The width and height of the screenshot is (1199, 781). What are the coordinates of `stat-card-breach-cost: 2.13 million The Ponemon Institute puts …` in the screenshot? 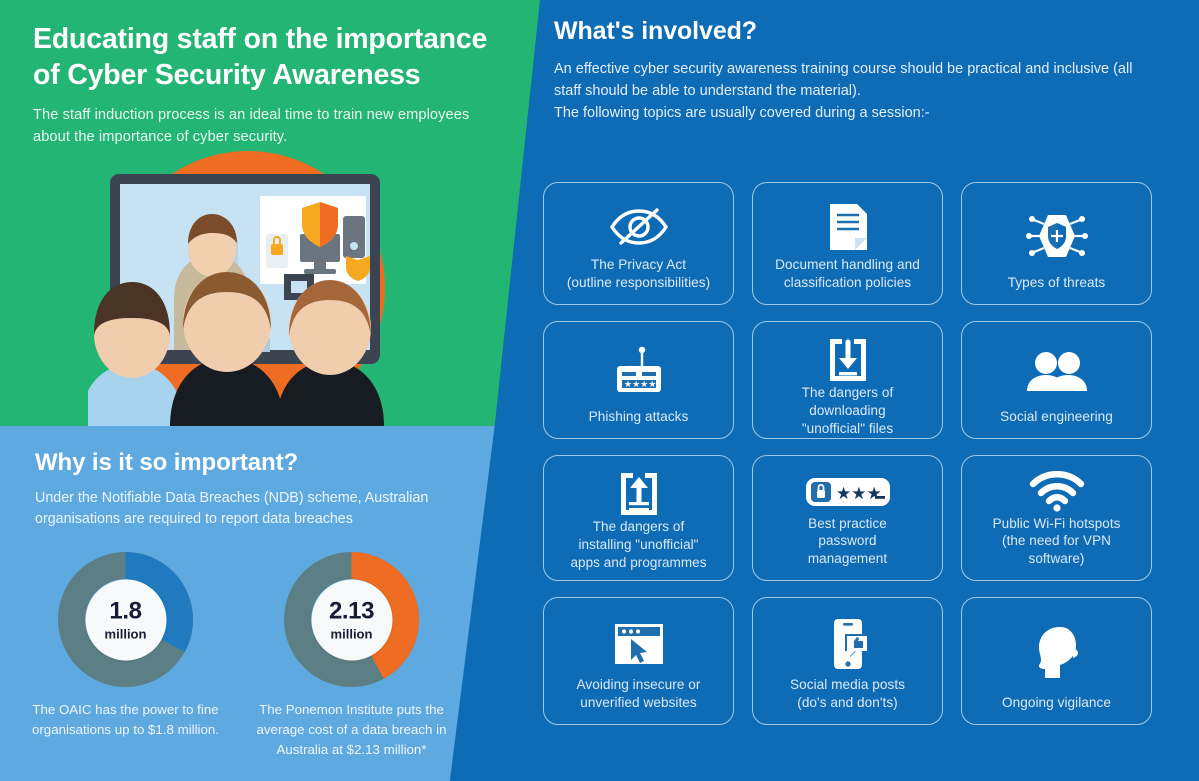 It's located at (351, 656).